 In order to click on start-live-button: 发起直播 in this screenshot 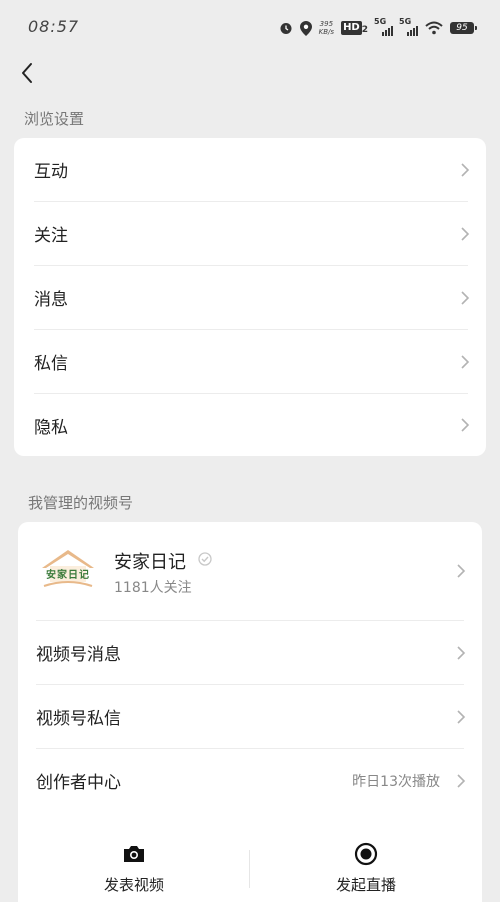, I will do `click(366, 853)`.